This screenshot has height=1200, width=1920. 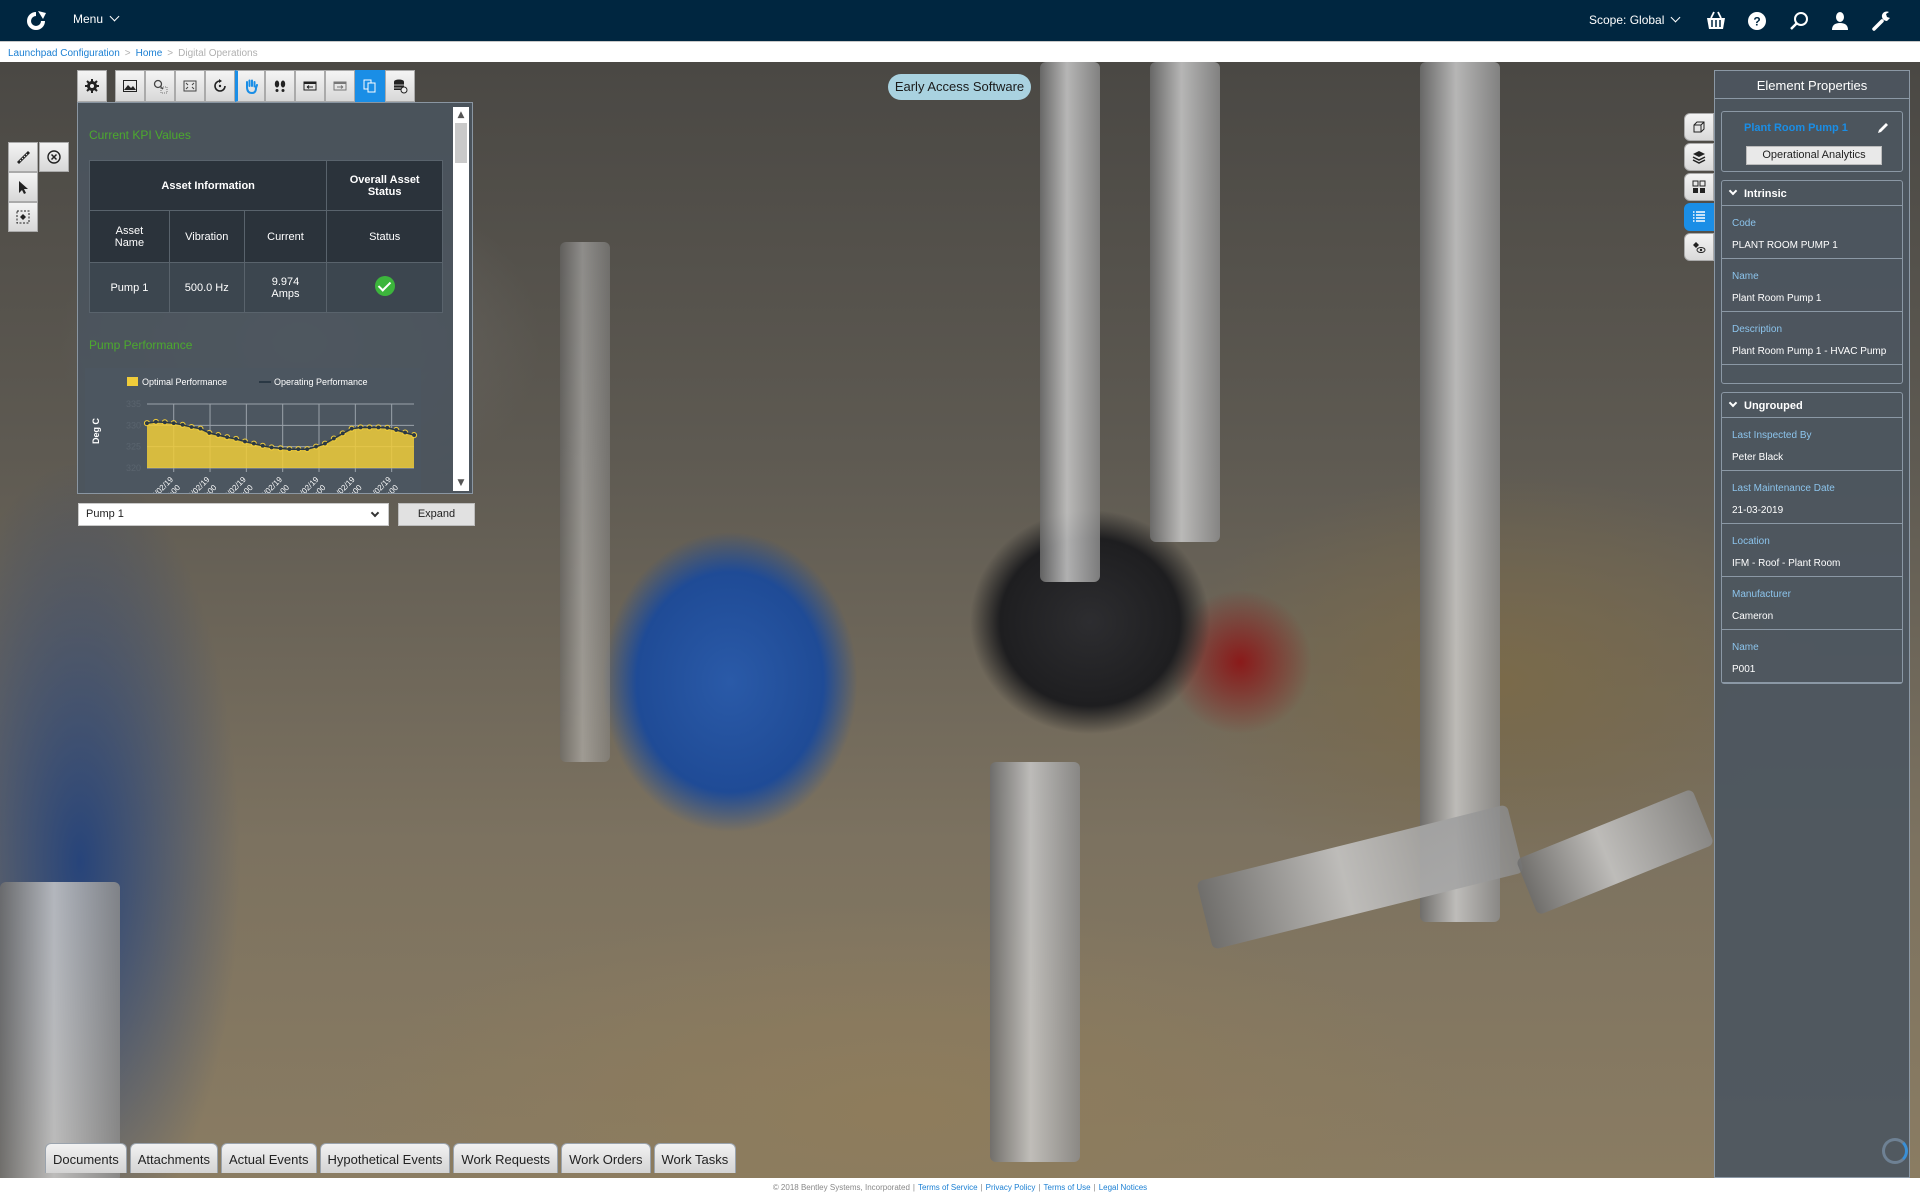 What do you see at coordinates (174, 1158) in the screenshot?
I see `tab-attachments: Attachments` at bounding box center [174, 1158].